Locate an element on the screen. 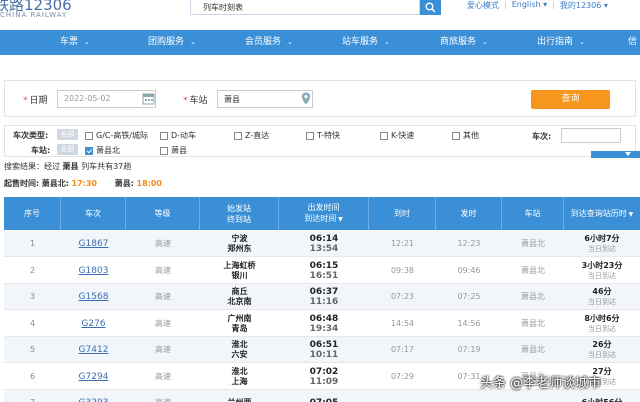 This screenshot has width=640, height=402. cell-at: 07:29 is located at coordinates (402, 376).